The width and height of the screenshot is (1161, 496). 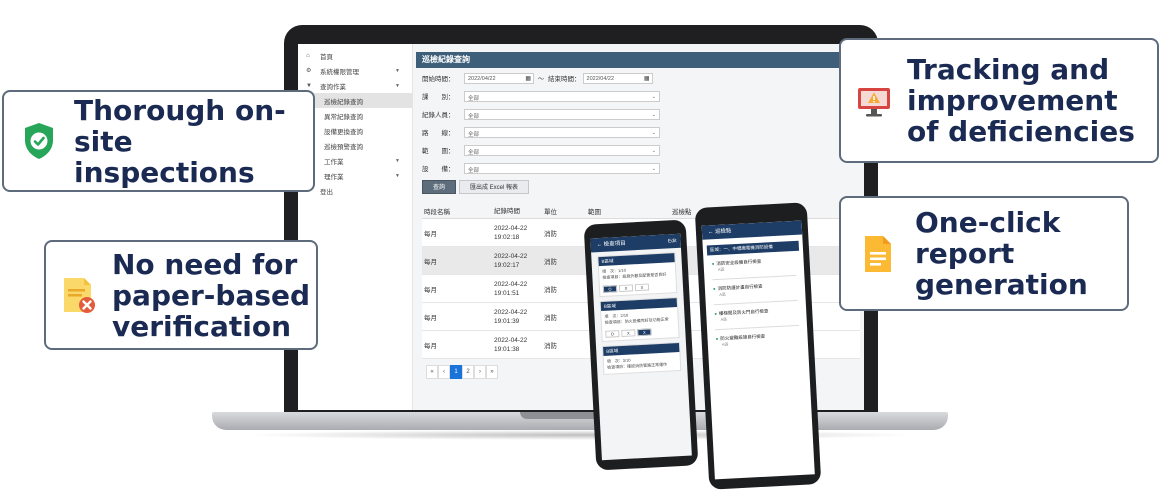 I want to click on sidebar-item-anomaly-records: 異常紀錄查詢, so click(x=355, y=115).